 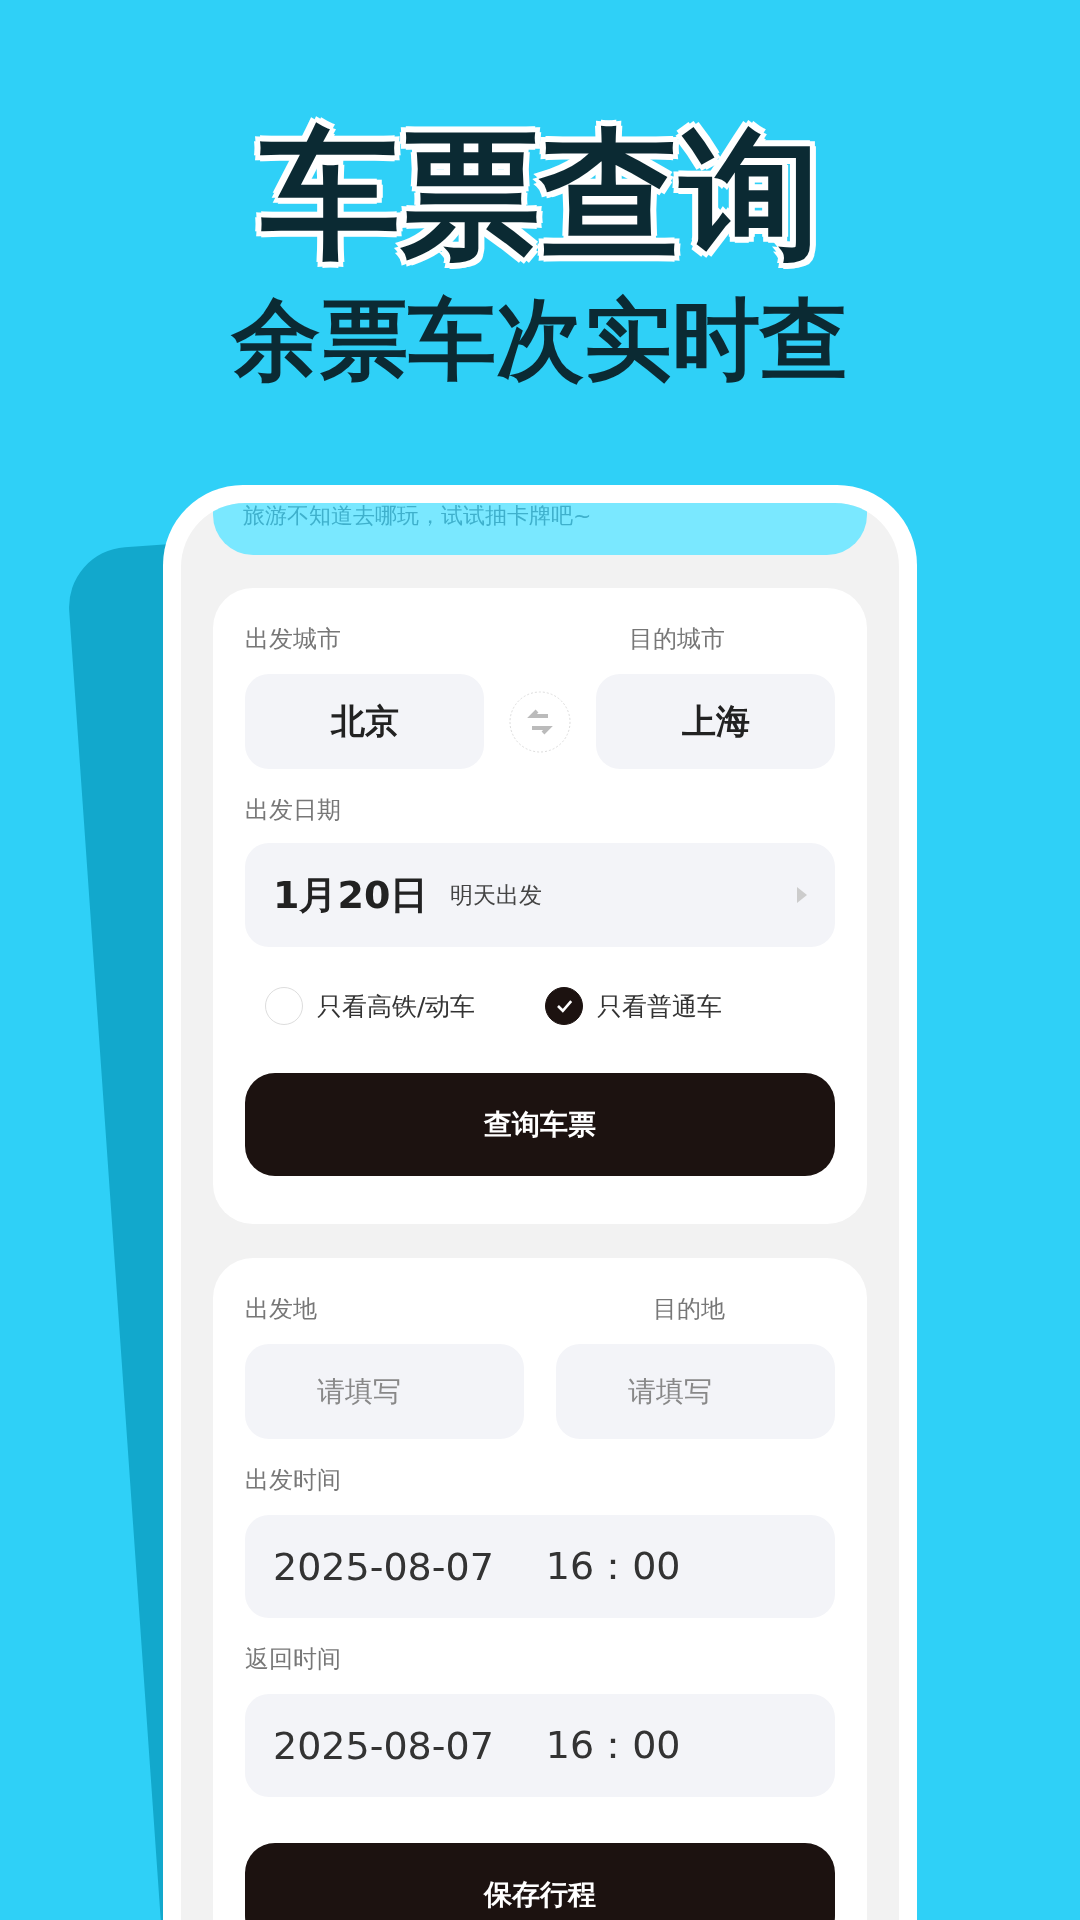 I want to click on field-label: 出发时间, so click(x=293, y=1480).